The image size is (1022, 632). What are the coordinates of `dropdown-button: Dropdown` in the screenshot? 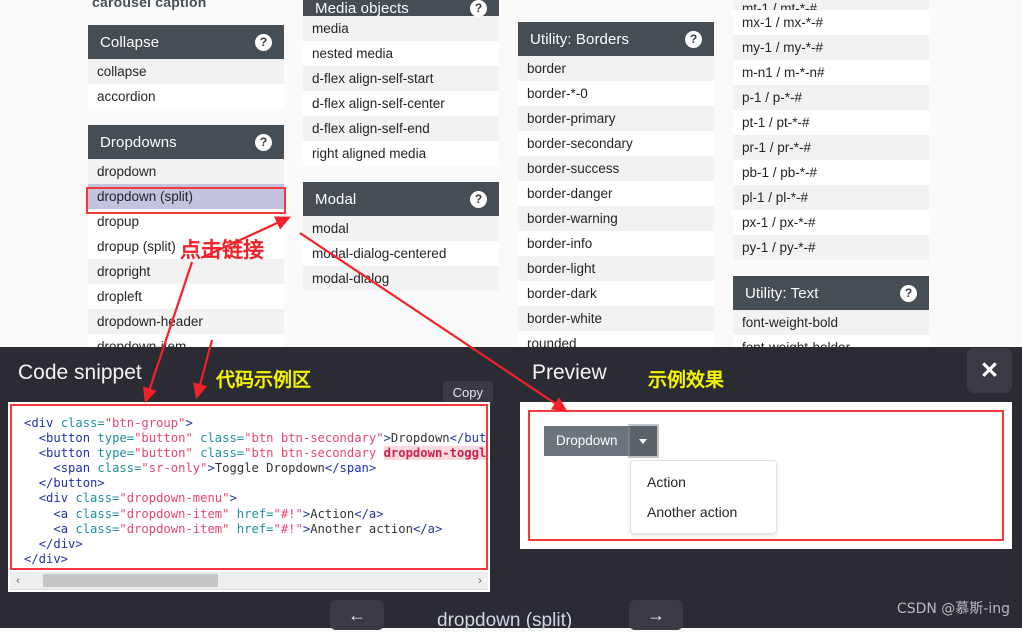 It's located at (587, 441).